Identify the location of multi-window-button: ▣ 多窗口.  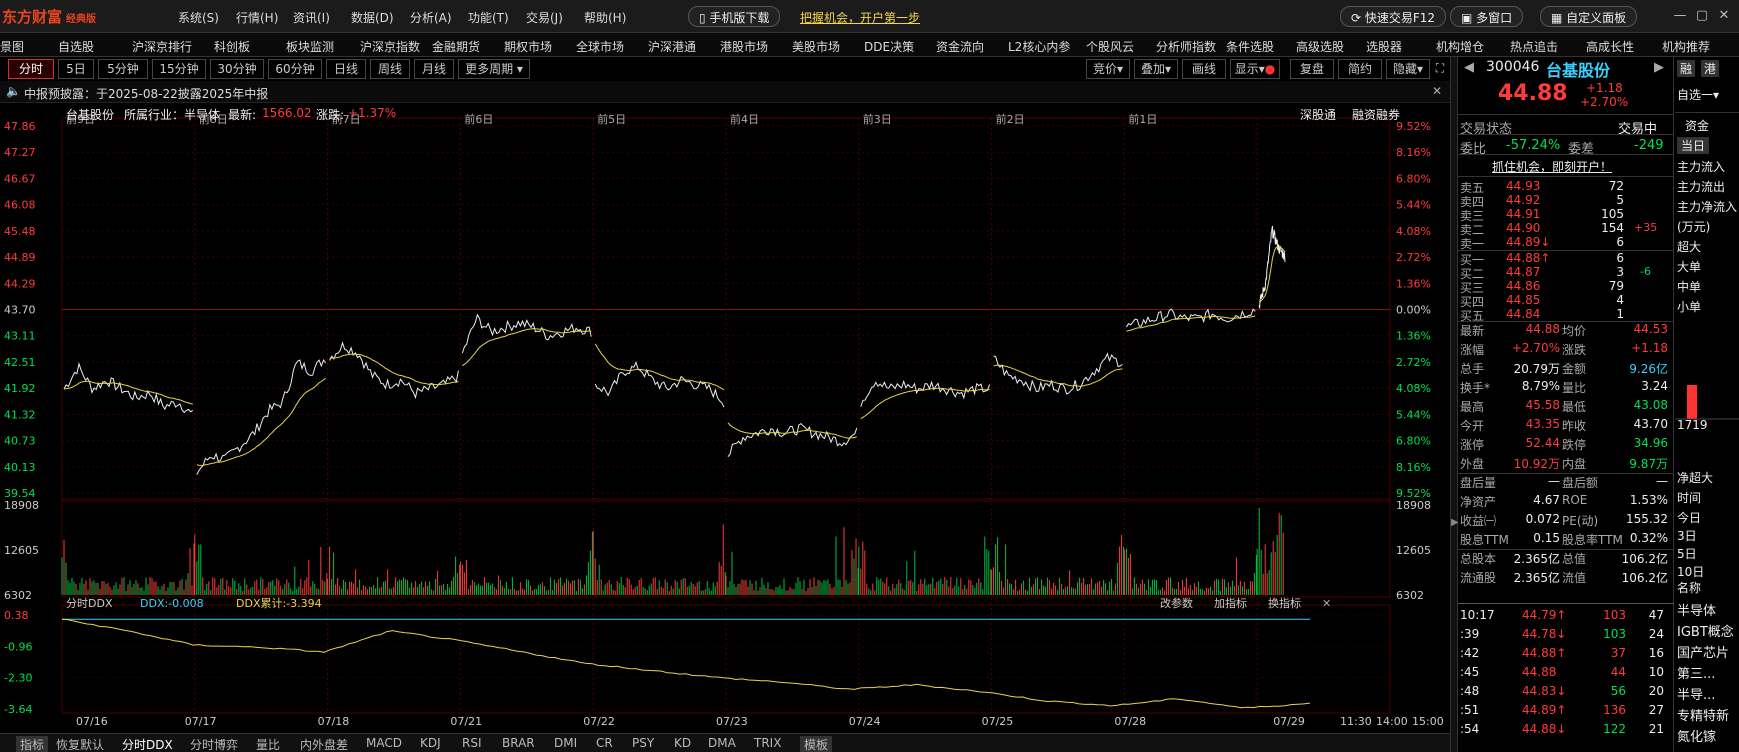
(1487, 16).